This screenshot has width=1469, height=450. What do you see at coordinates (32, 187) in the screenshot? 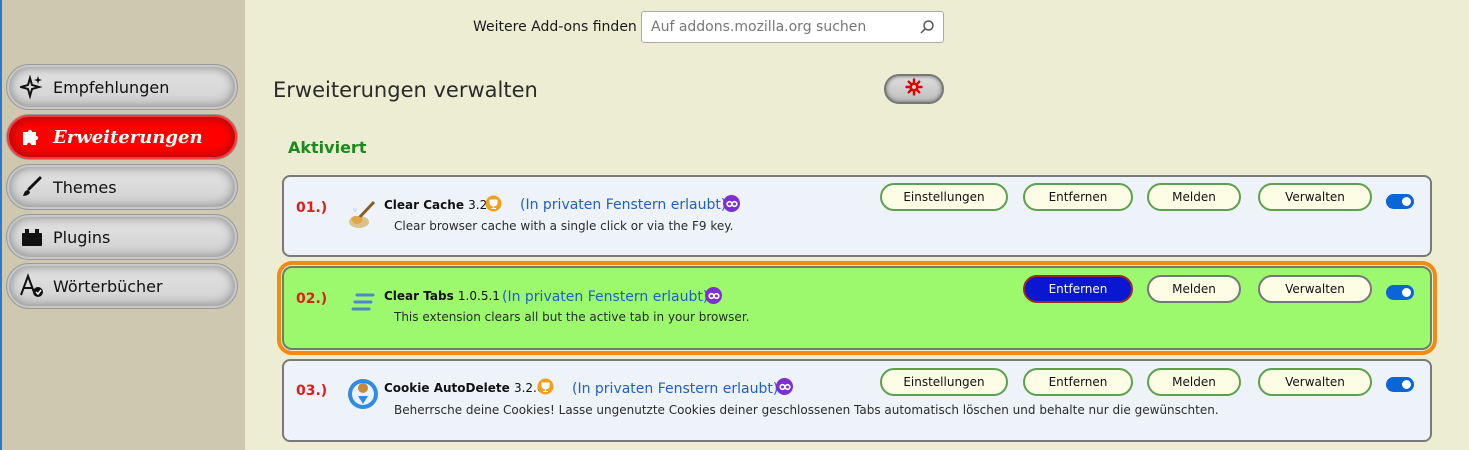
I see `brush-icon` at bounding box center [32, 187].